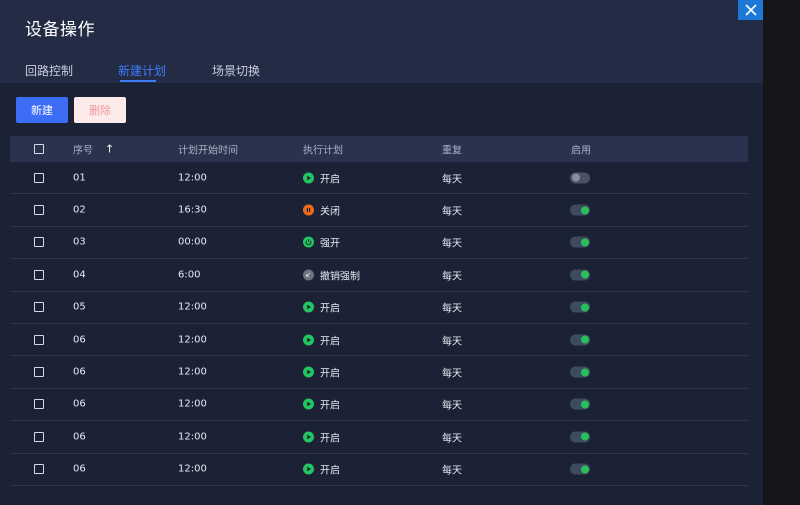  I want to click on row-plan: 关闭, so click(321, 210).